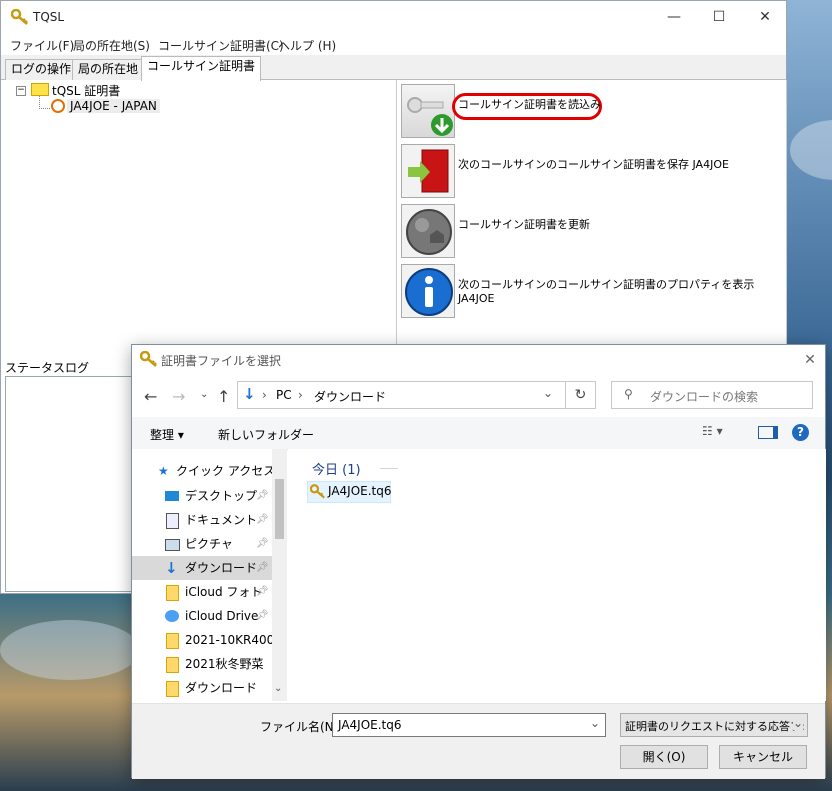 The height and width of the screenshot is (791, 832). What do you see at coordinates (765, 17) in the screenshot?
I see `close-button: ✕` at bounding box center [765, 17].